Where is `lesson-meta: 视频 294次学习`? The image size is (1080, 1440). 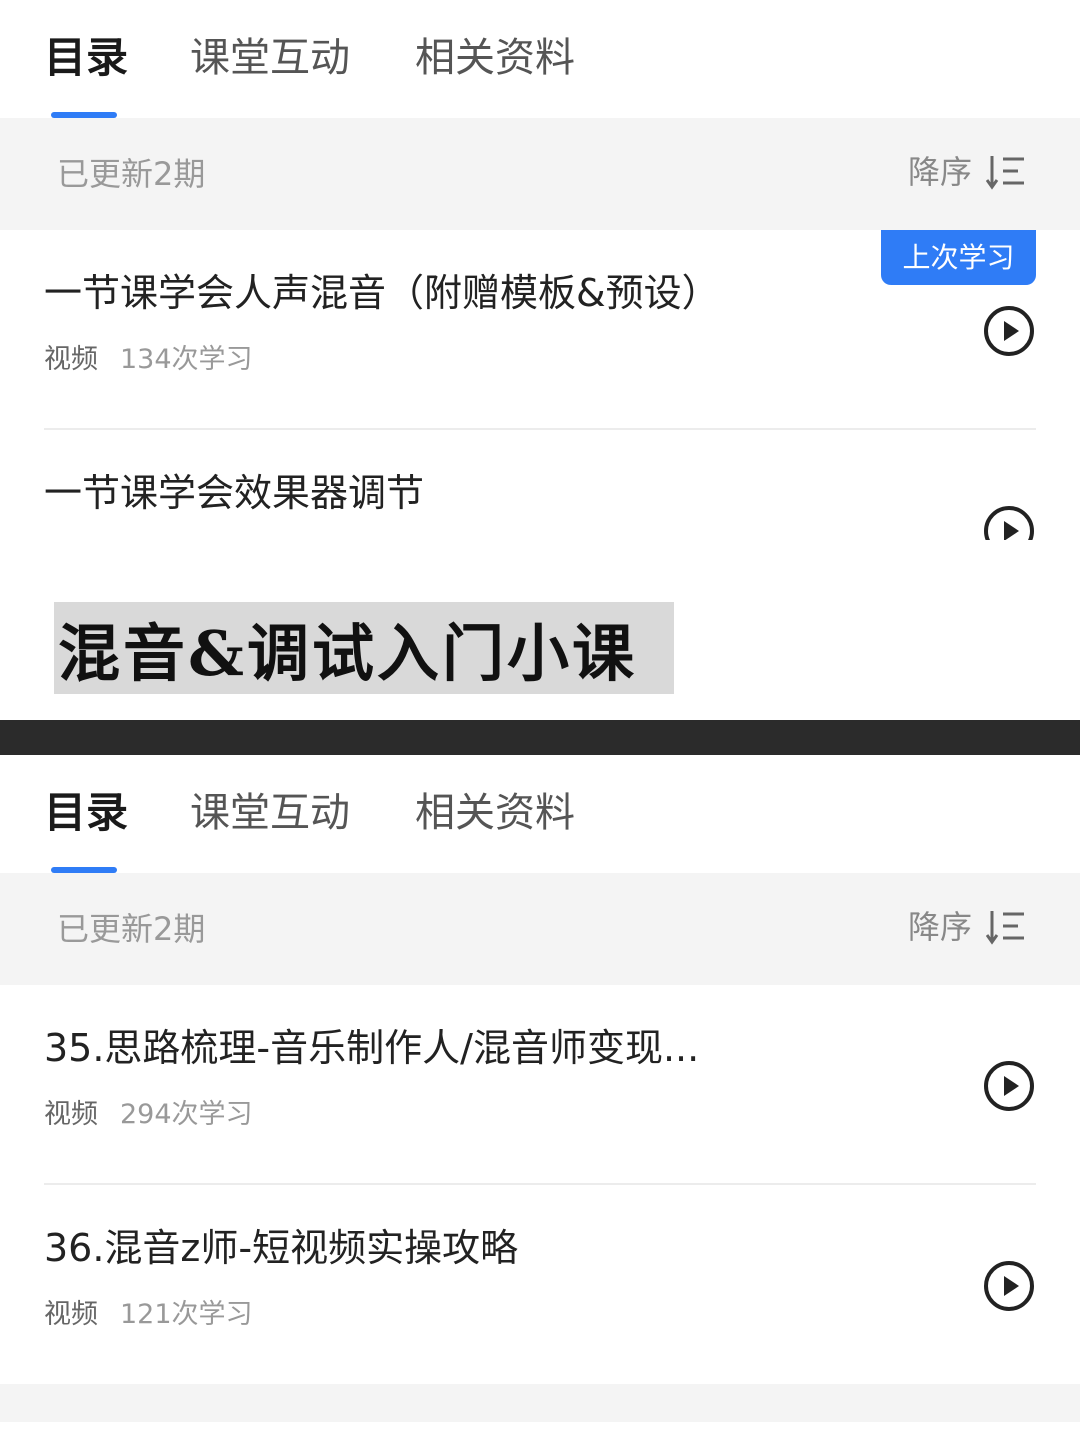
lesson-meta: 视频 294次学习 is located at coordinates (148, 1115).